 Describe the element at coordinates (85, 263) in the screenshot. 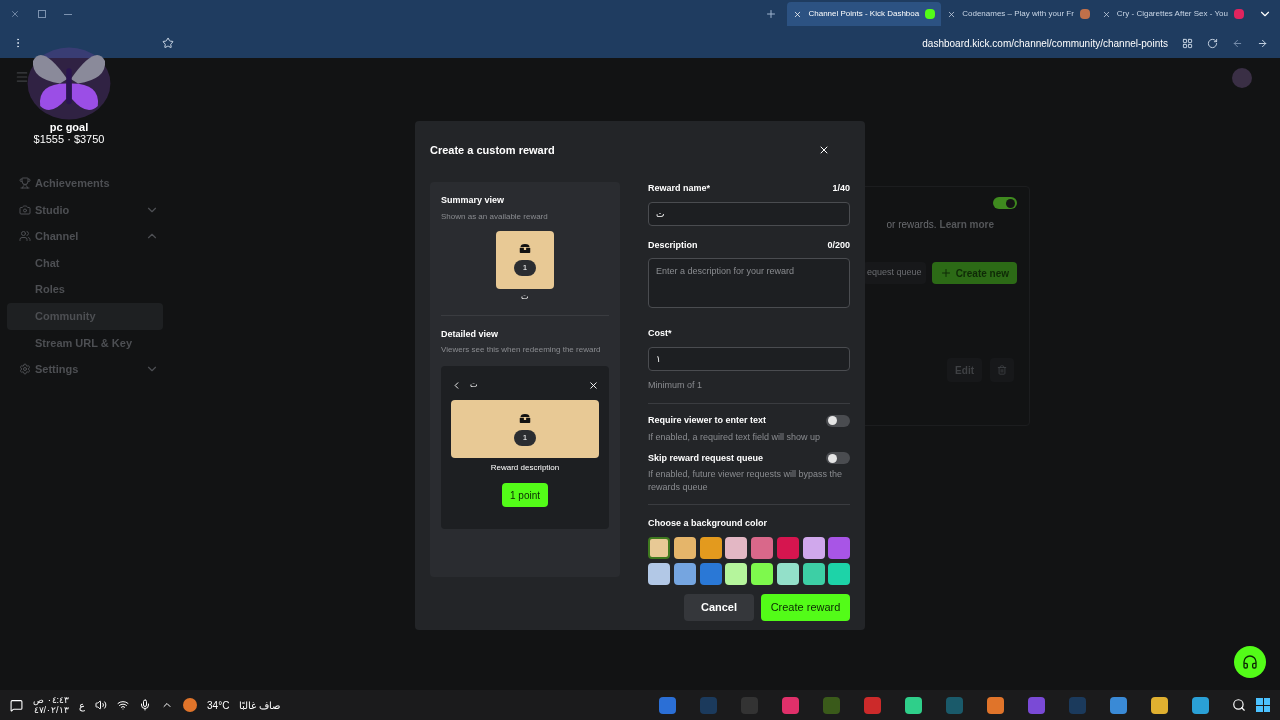

I see `sidebar-item: Chat` at that location.